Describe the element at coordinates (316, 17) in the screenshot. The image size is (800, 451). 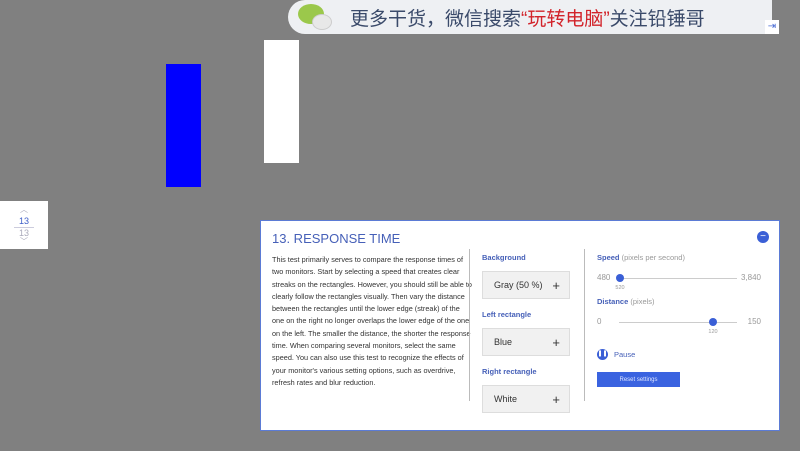
I see `wechat-icon` at that location.